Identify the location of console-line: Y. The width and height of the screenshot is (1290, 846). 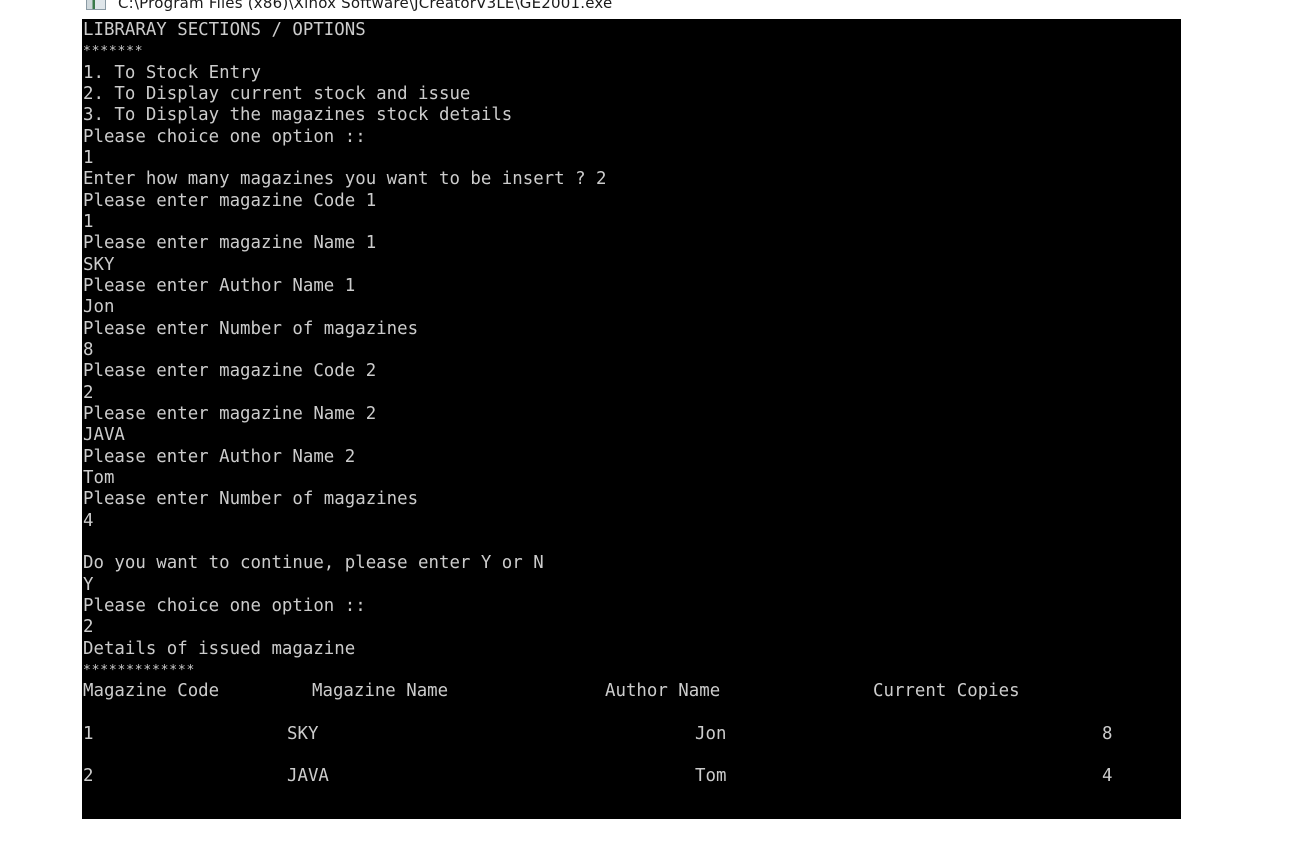
(88, 584).